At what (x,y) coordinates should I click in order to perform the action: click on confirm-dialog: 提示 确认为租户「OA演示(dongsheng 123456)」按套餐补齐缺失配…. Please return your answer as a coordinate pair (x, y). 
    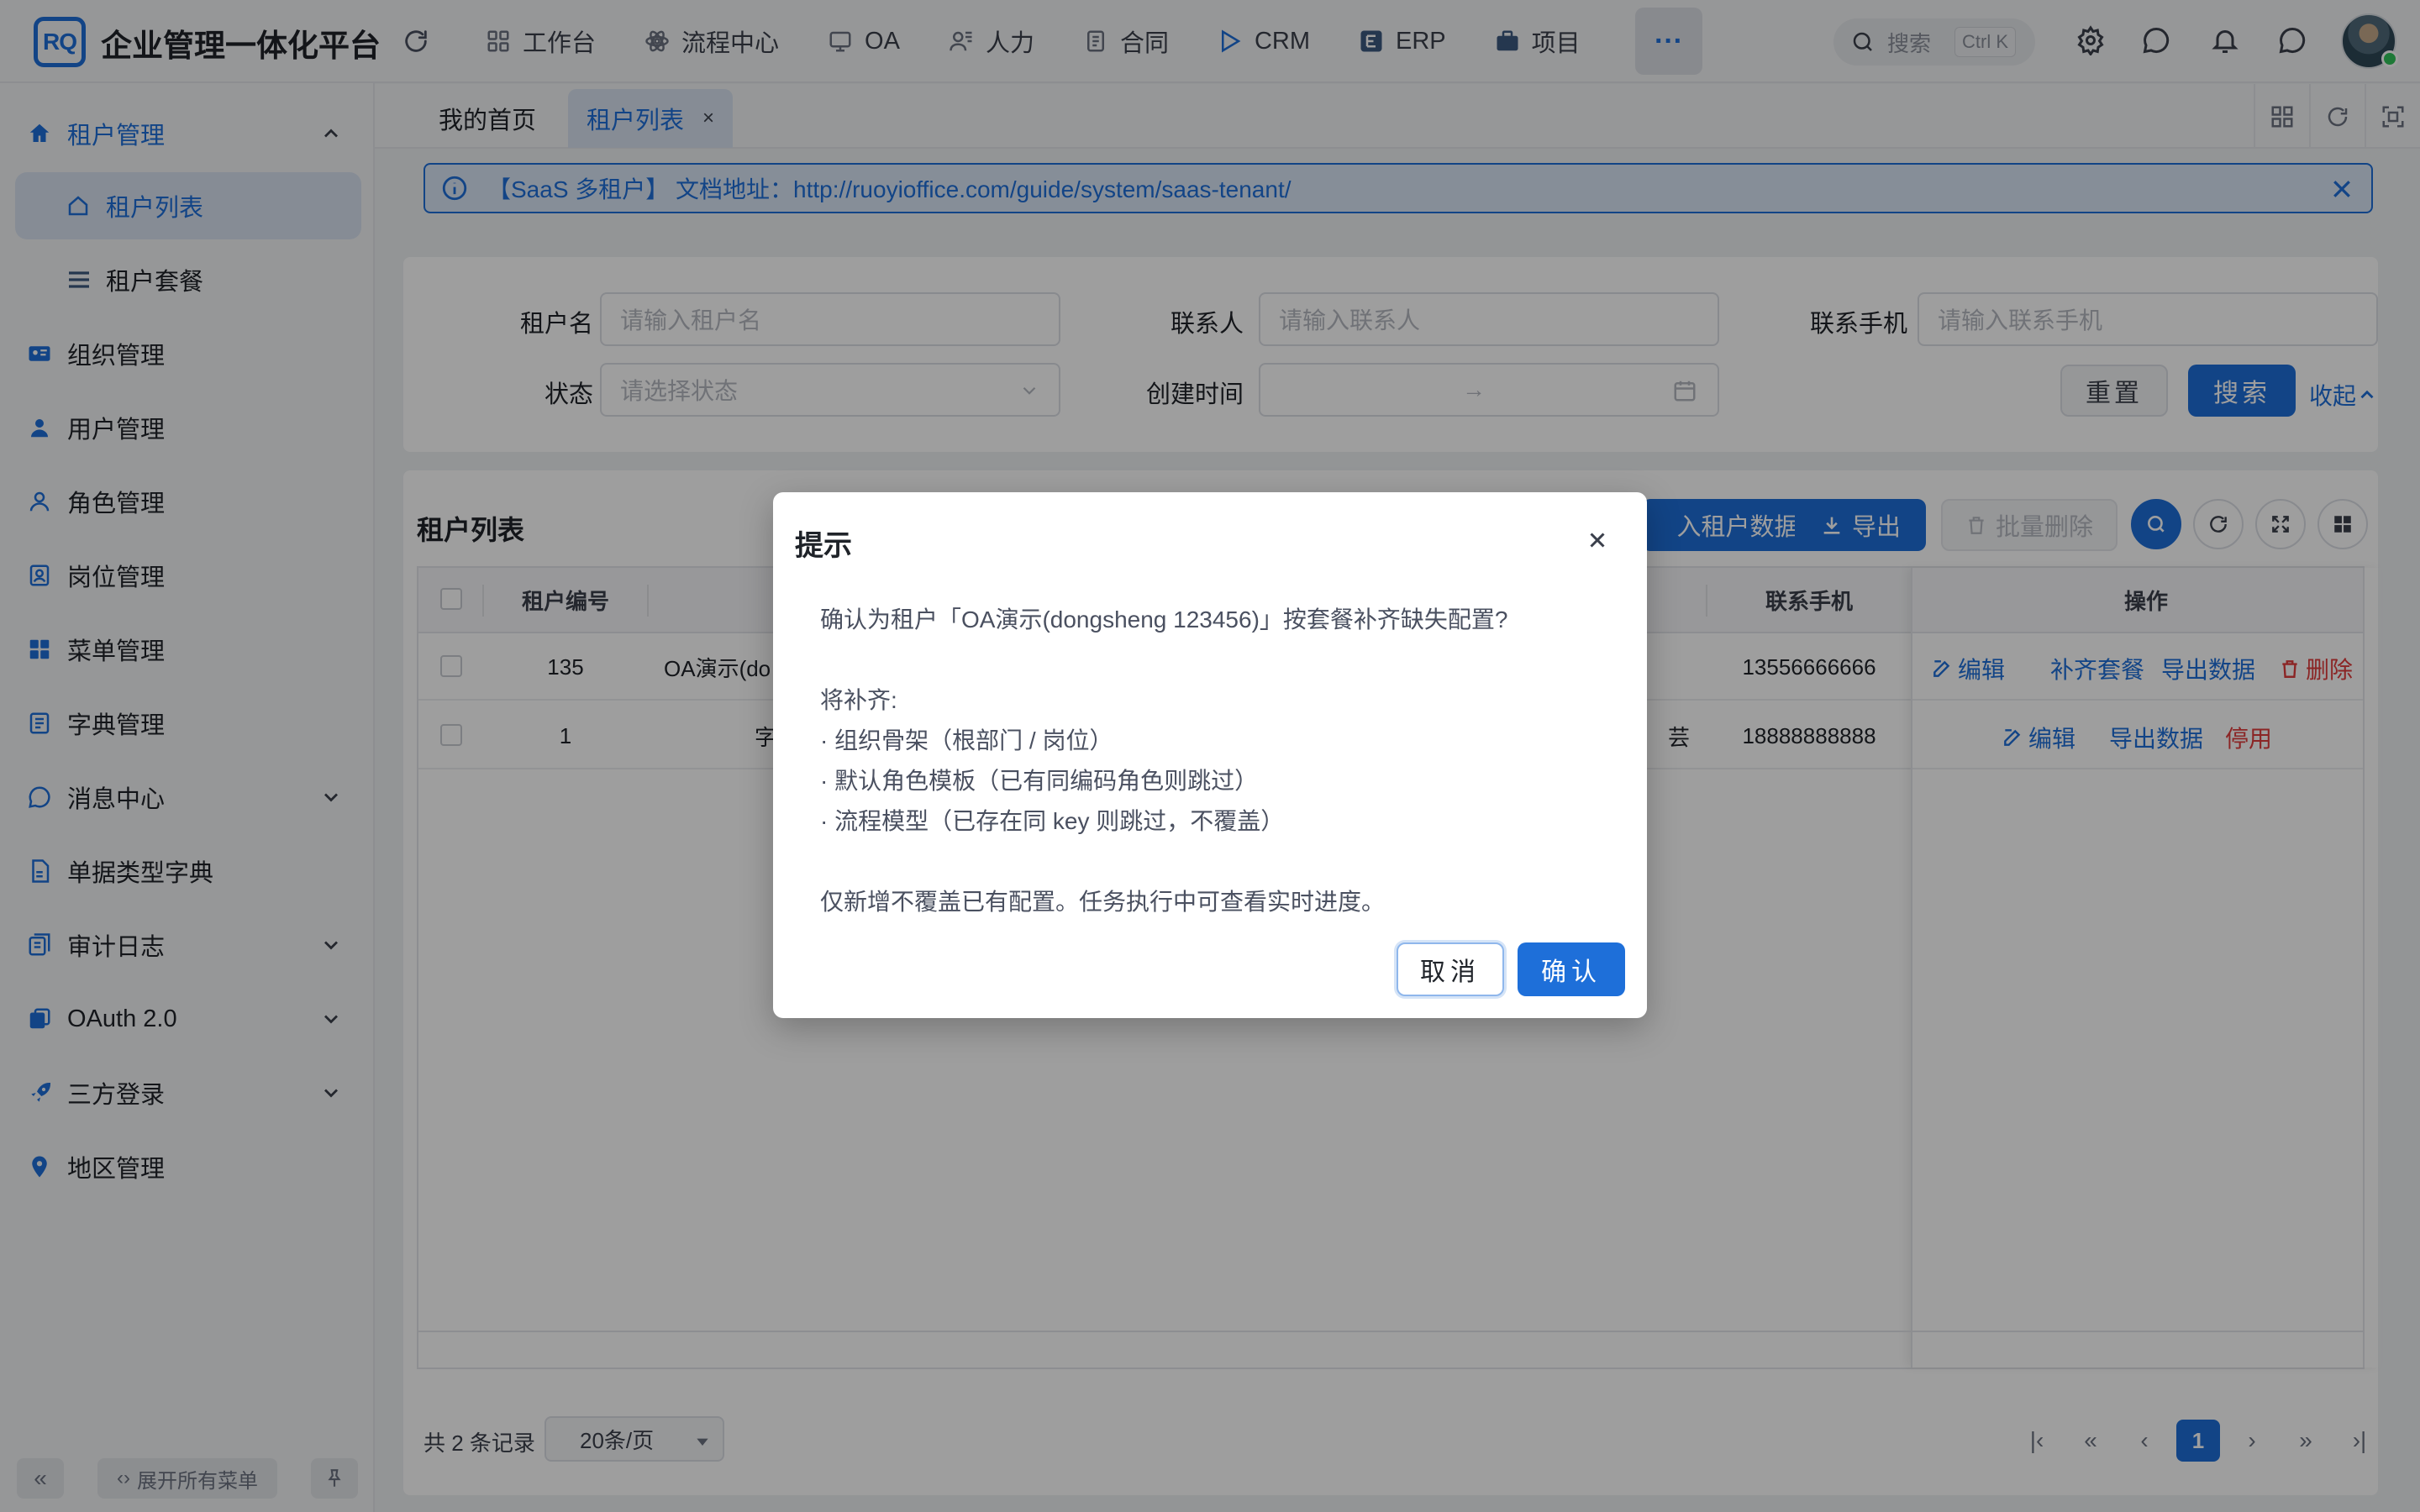
    Looking at the image, I should click on (1210, 755).